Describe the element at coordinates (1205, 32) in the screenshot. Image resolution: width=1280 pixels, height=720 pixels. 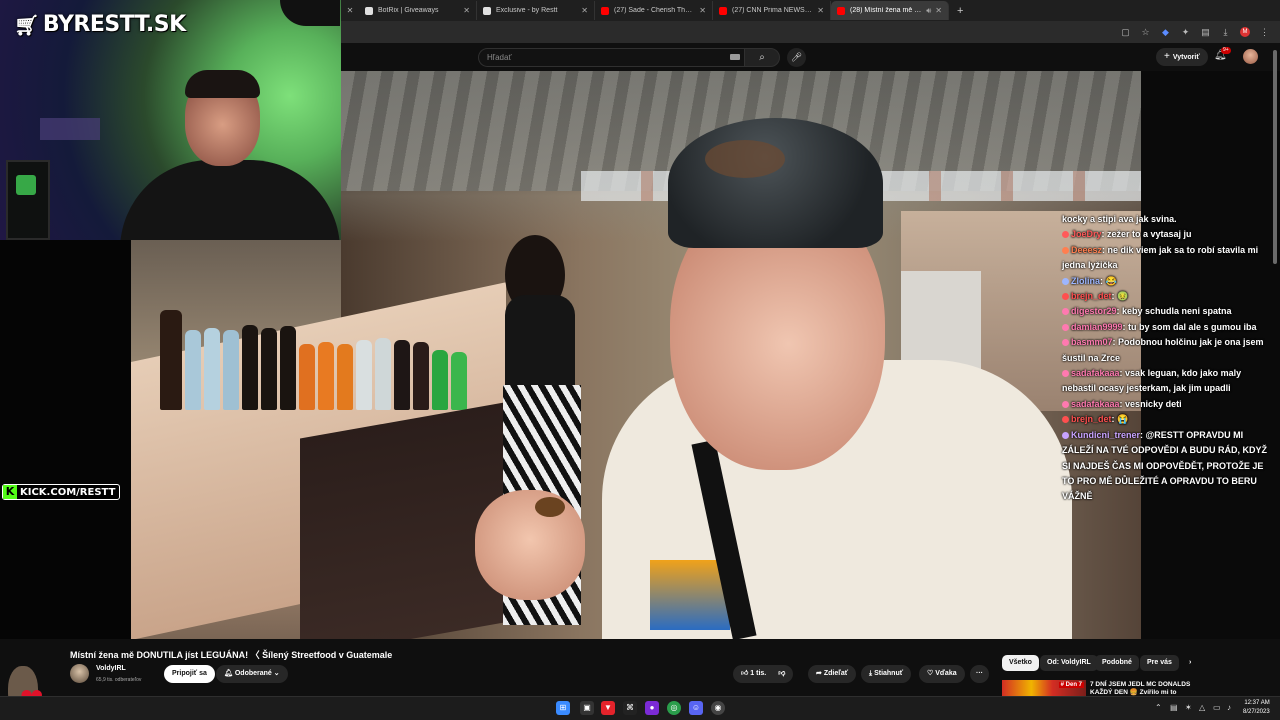
I see `side-panel-icon: ▤` at that location.